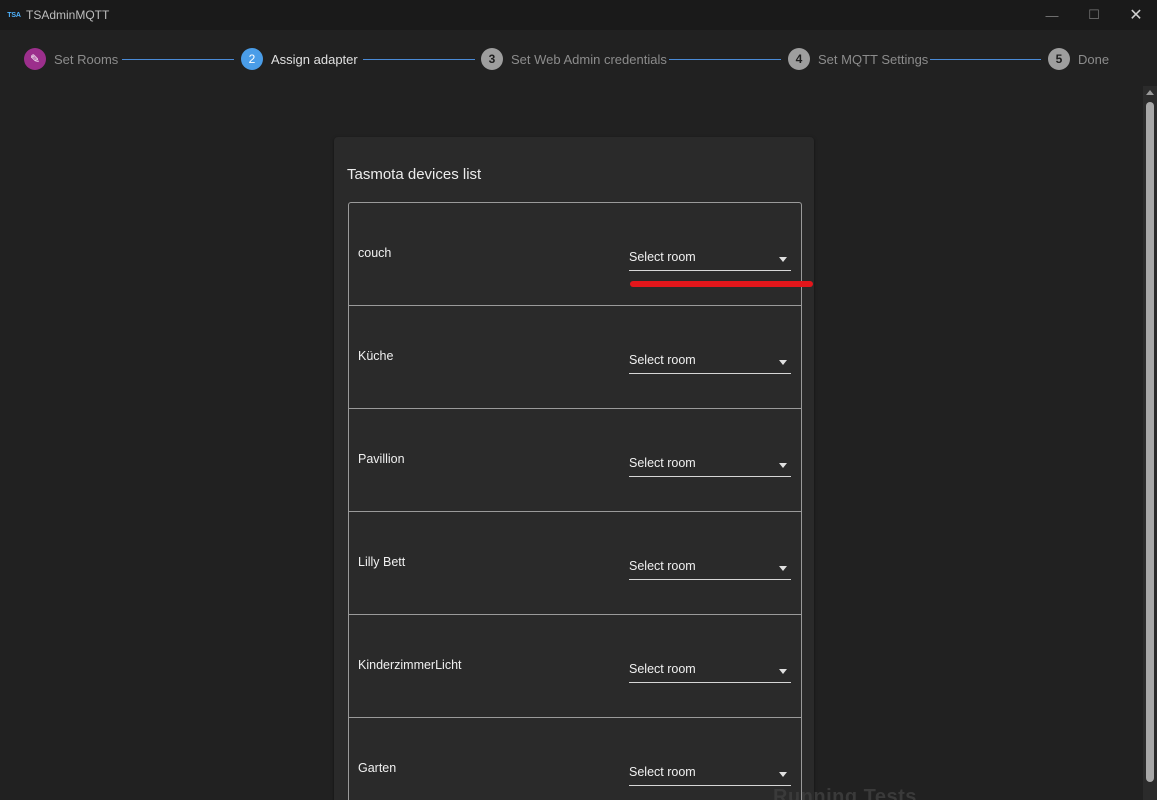  What do you see at coordinates (414, 174) in the screenshot?
I see `card-title: Tasmota devices list` at bounding box center [414, 174].